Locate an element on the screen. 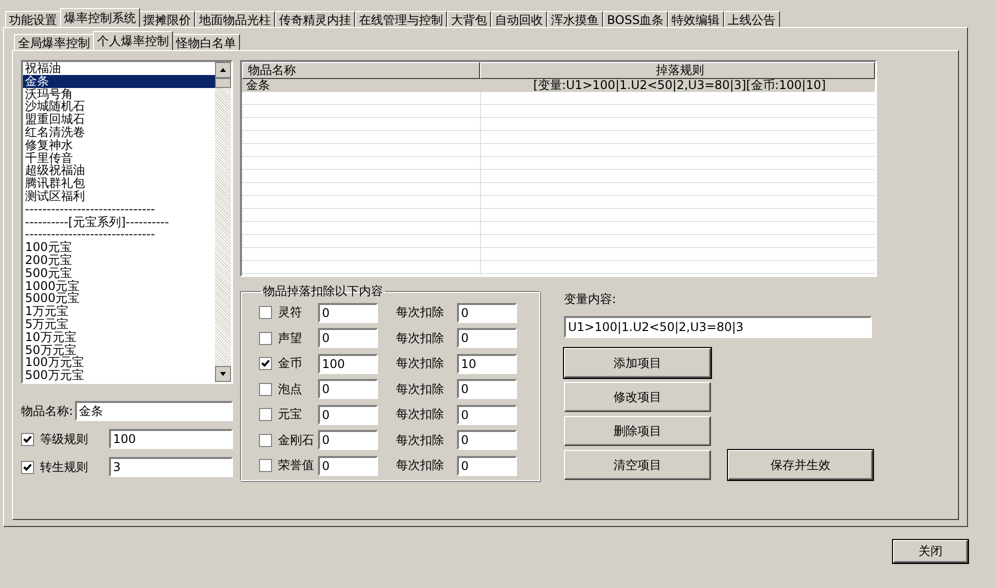 This screenshot has height=588, width=996. item-name-label: 物品名称: is located at coordinates (47, 411).